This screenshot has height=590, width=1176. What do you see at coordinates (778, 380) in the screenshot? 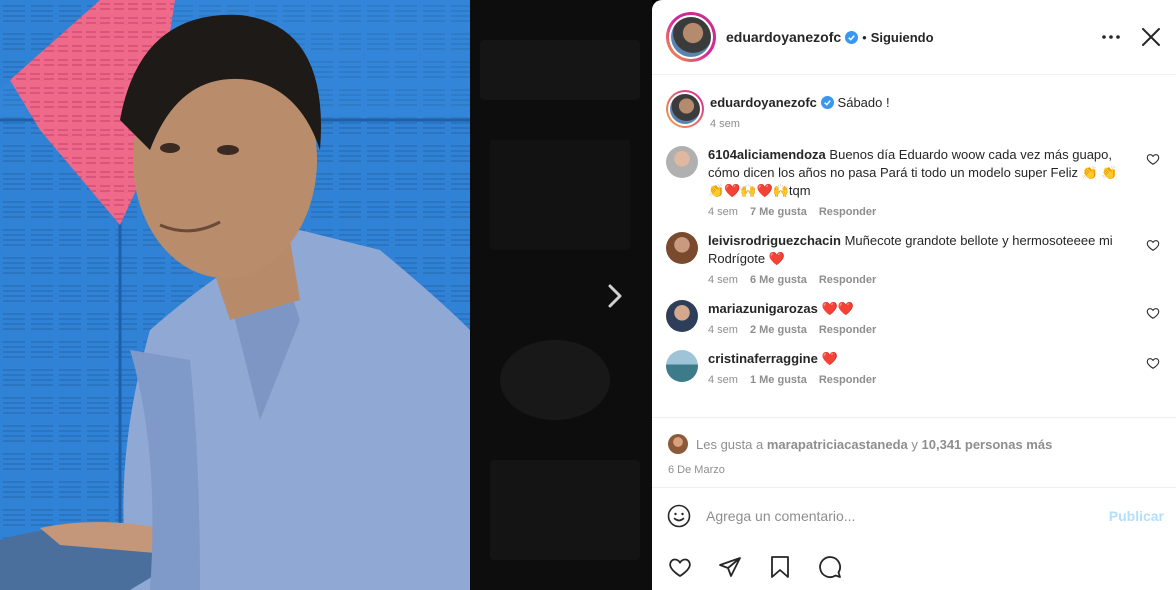
I see `comment-likes: 1 Me gusta` at bounding box center [778, 380].